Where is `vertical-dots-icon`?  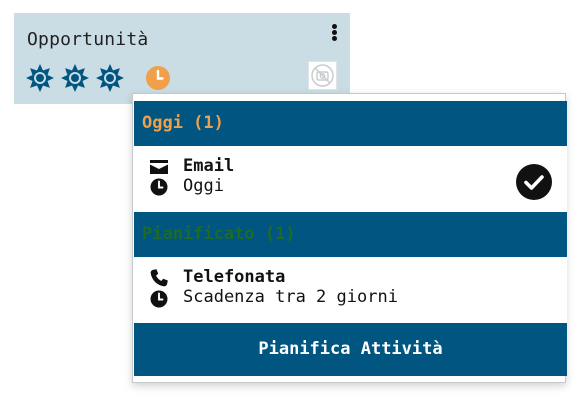
vertical-dots-icon is located at coordinates (334, 34).